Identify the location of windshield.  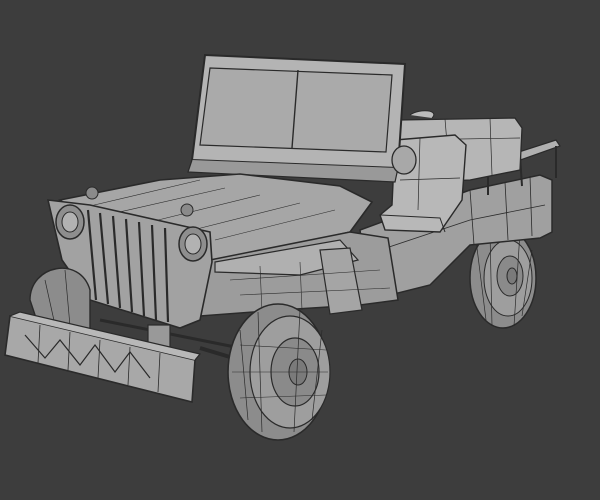
(302, 118).